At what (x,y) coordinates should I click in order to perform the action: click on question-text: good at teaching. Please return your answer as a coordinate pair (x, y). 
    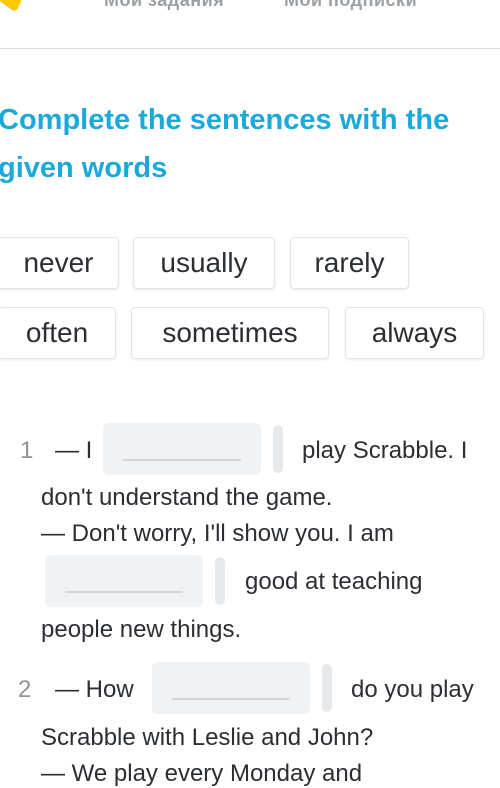
    Looking at the image, I should click on (334, 581).